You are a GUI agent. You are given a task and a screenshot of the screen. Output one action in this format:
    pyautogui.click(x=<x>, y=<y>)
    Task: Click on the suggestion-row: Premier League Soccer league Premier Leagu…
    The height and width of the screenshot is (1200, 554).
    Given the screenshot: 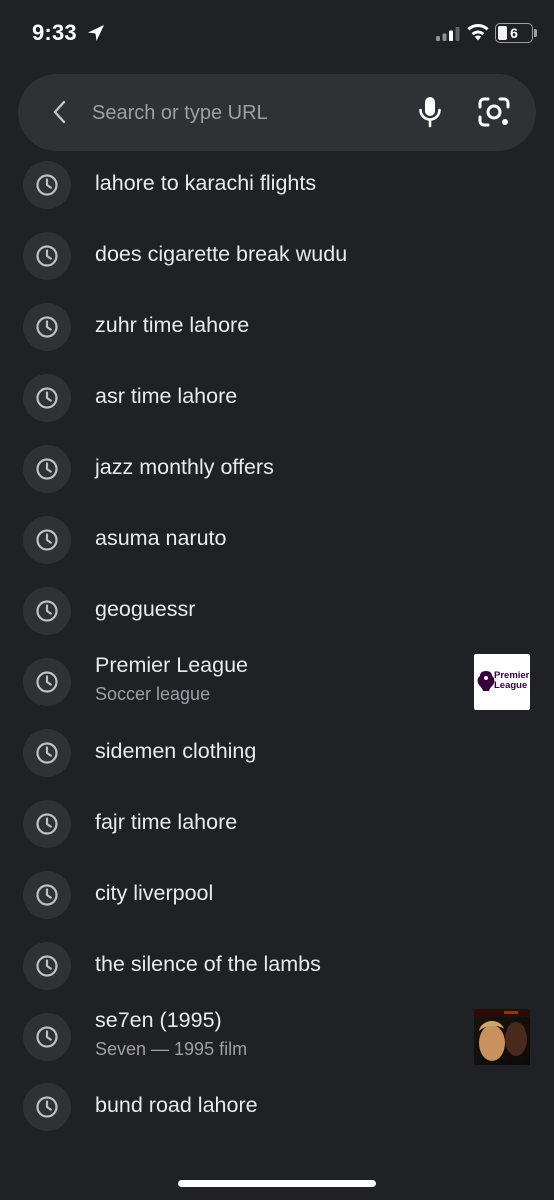 What is the action you would take?
    pyautogui.click(x=277, y=682)
    